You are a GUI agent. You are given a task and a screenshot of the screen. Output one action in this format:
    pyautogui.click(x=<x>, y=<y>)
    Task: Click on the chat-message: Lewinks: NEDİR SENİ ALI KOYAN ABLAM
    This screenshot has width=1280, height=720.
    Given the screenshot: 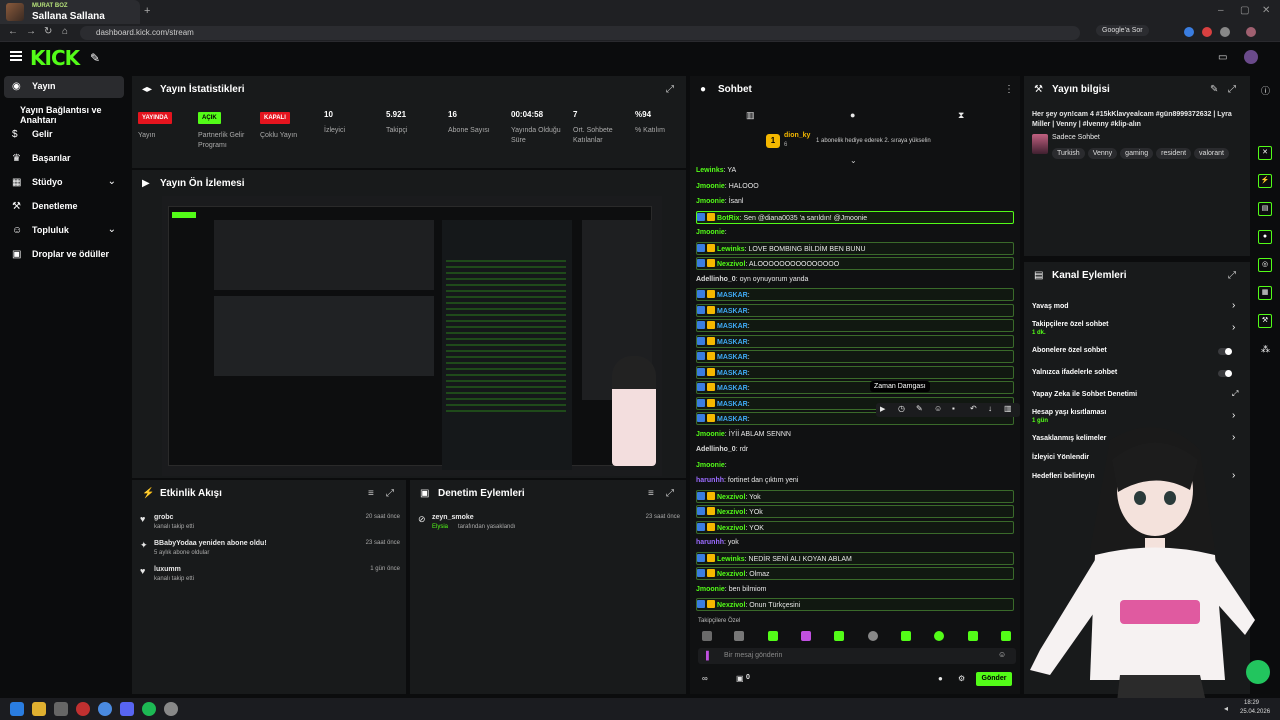 What is the action you would take?
    pyautogui.click(x=855, y=558)
    